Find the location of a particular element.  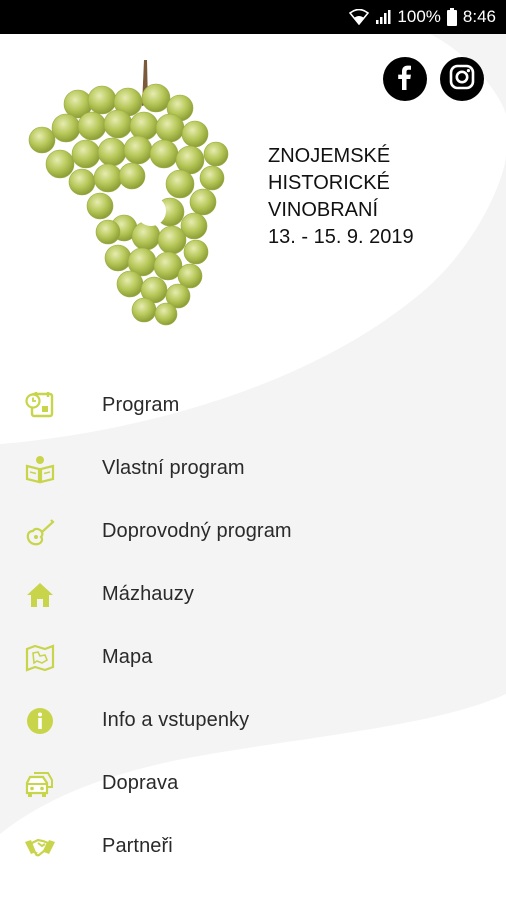

facebook-button is located at coordinates (405, 79).